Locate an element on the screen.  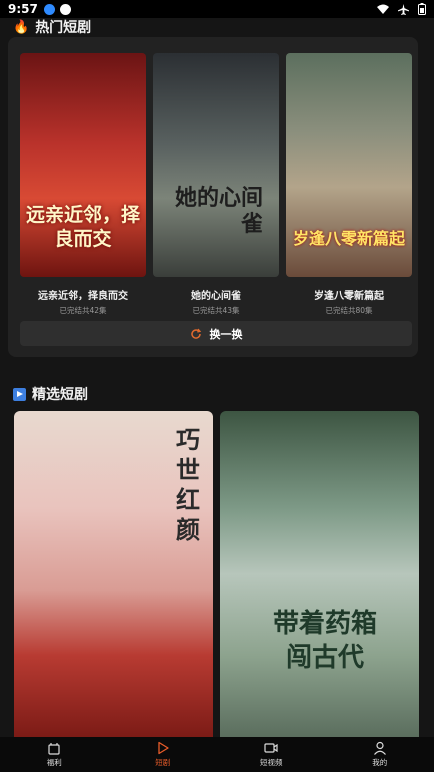
bottom-nav: 福利 短剧 短视频 我的 is located at coordinates (217, 754).